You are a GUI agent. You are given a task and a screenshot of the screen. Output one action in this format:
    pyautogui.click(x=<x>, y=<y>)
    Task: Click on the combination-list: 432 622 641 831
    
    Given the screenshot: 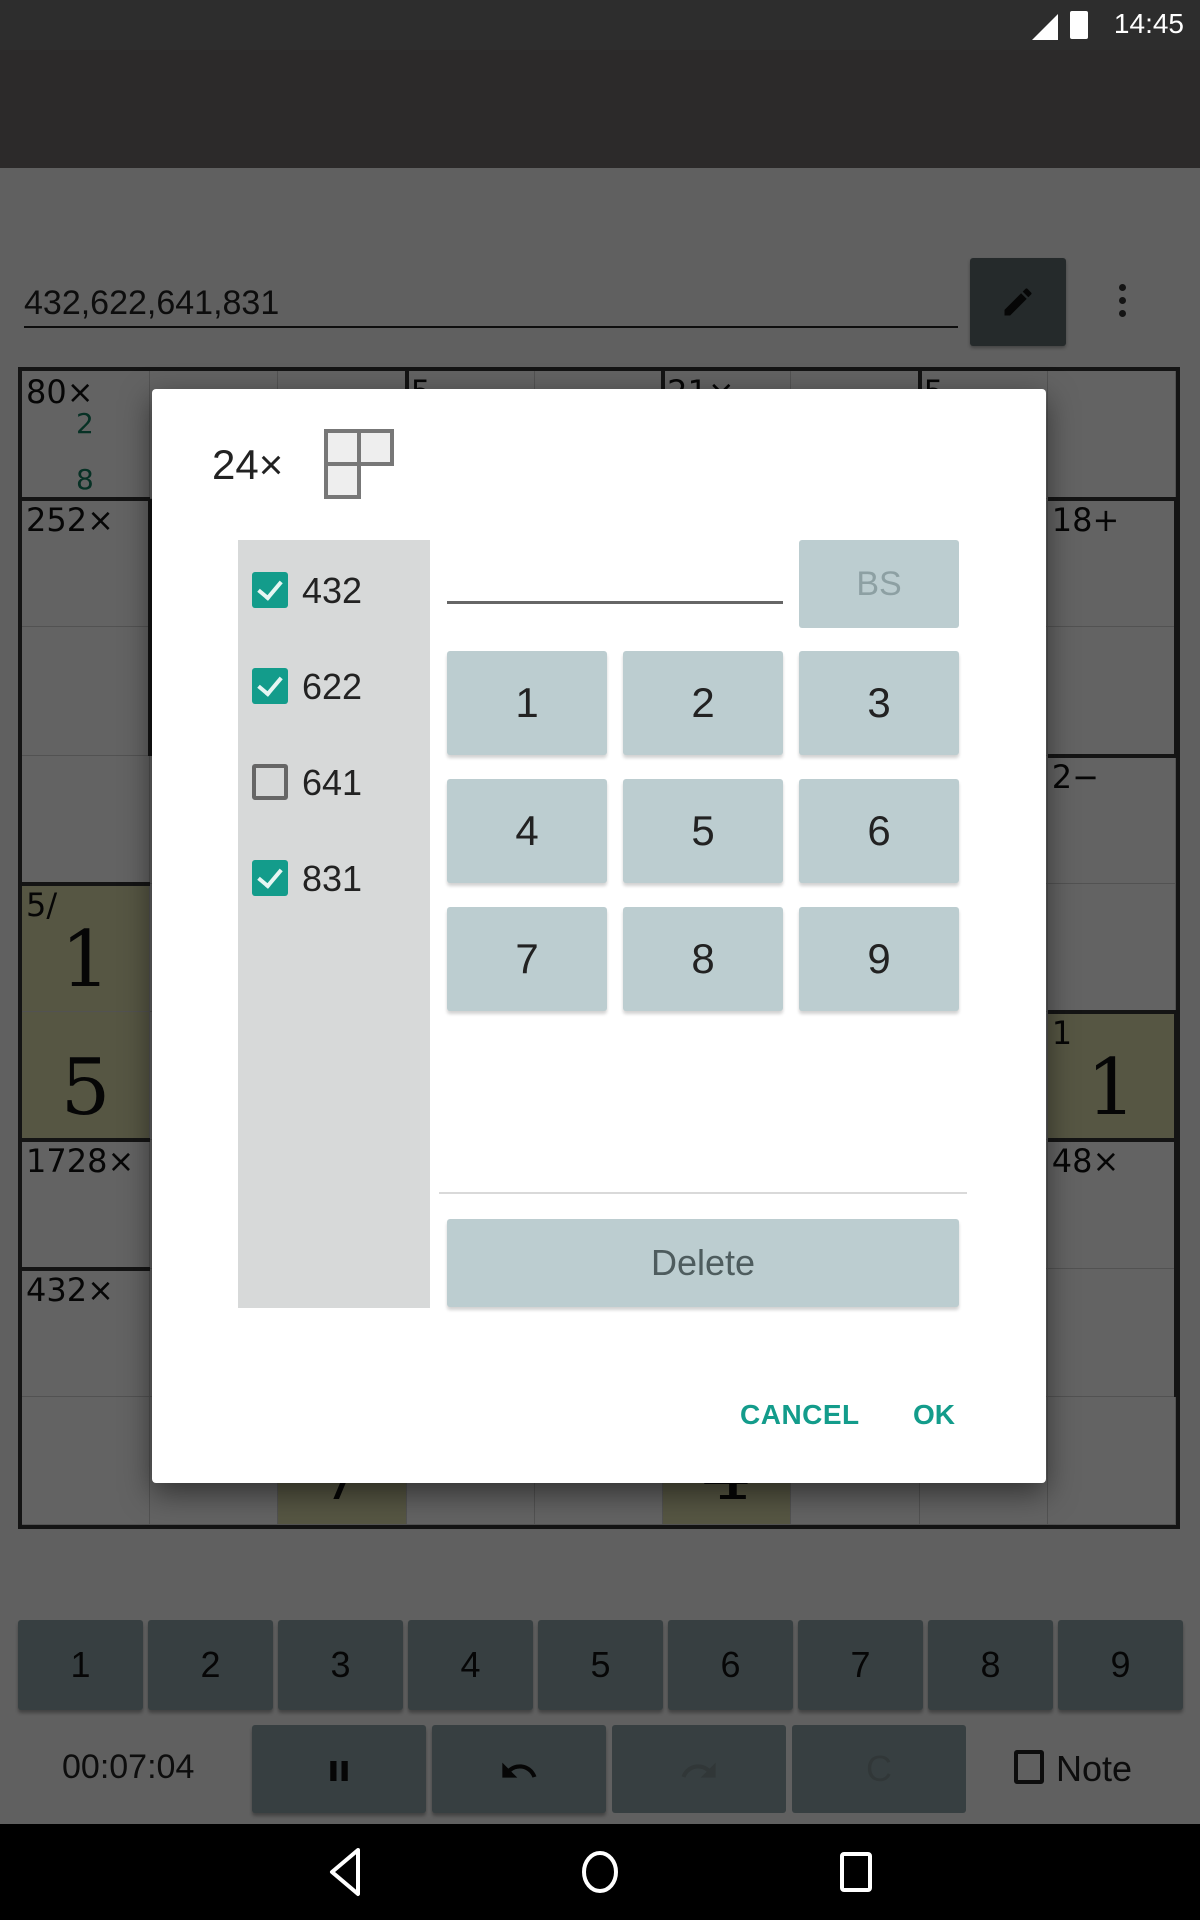 What is the action you would take?
    pyautogui.click(x=334, y=924)
    